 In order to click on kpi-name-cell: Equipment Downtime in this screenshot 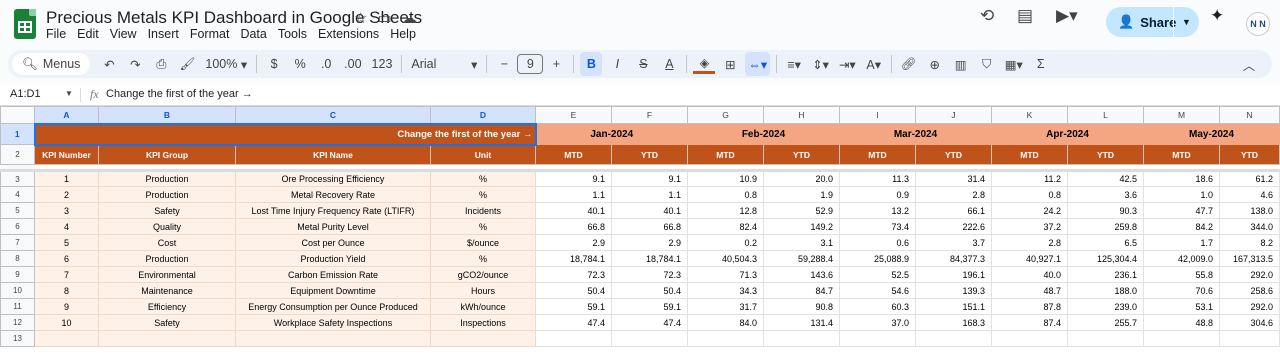, I will do `click(333, 290)`.